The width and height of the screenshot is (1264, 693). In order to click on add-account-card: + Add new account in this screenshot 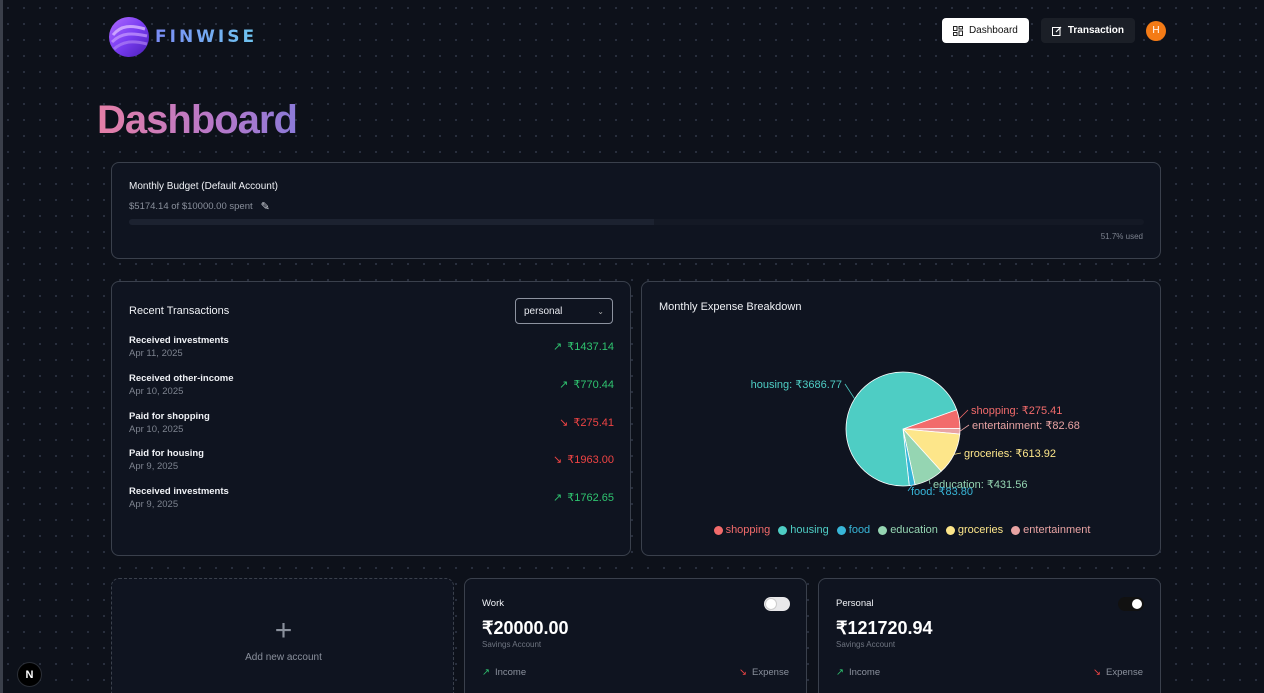, I will do `click(282, 635)`.